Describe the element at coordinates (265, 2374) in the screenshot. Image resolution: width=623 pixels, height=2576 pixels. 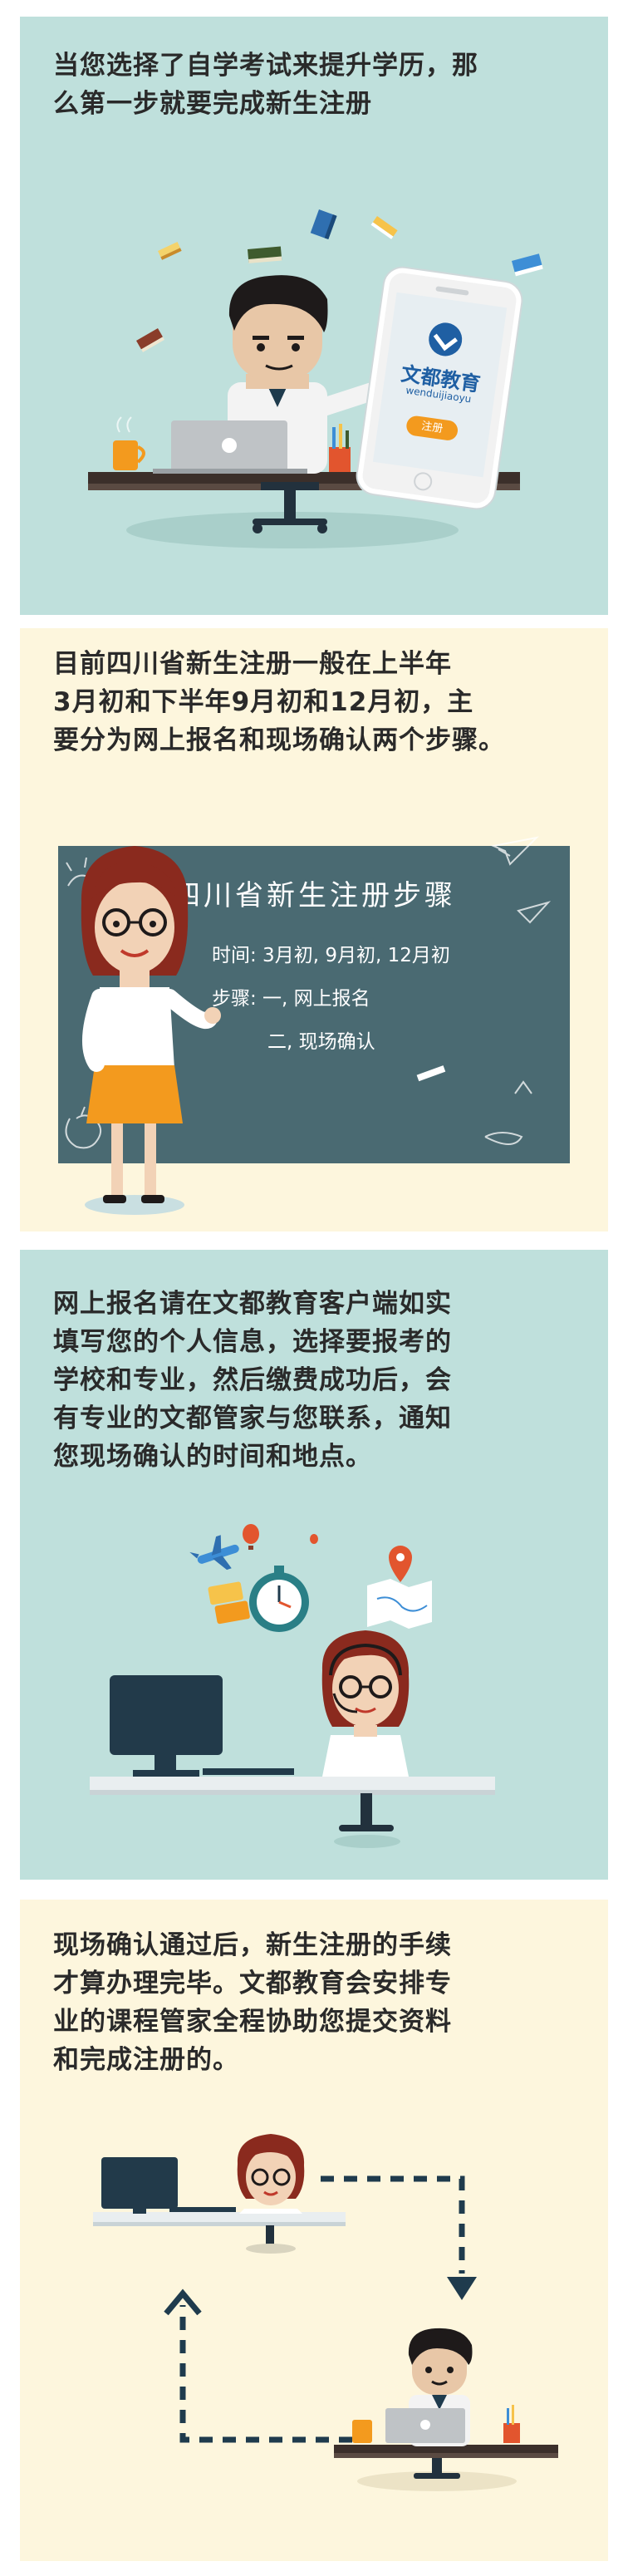
I see `flow-arrow` at that location.